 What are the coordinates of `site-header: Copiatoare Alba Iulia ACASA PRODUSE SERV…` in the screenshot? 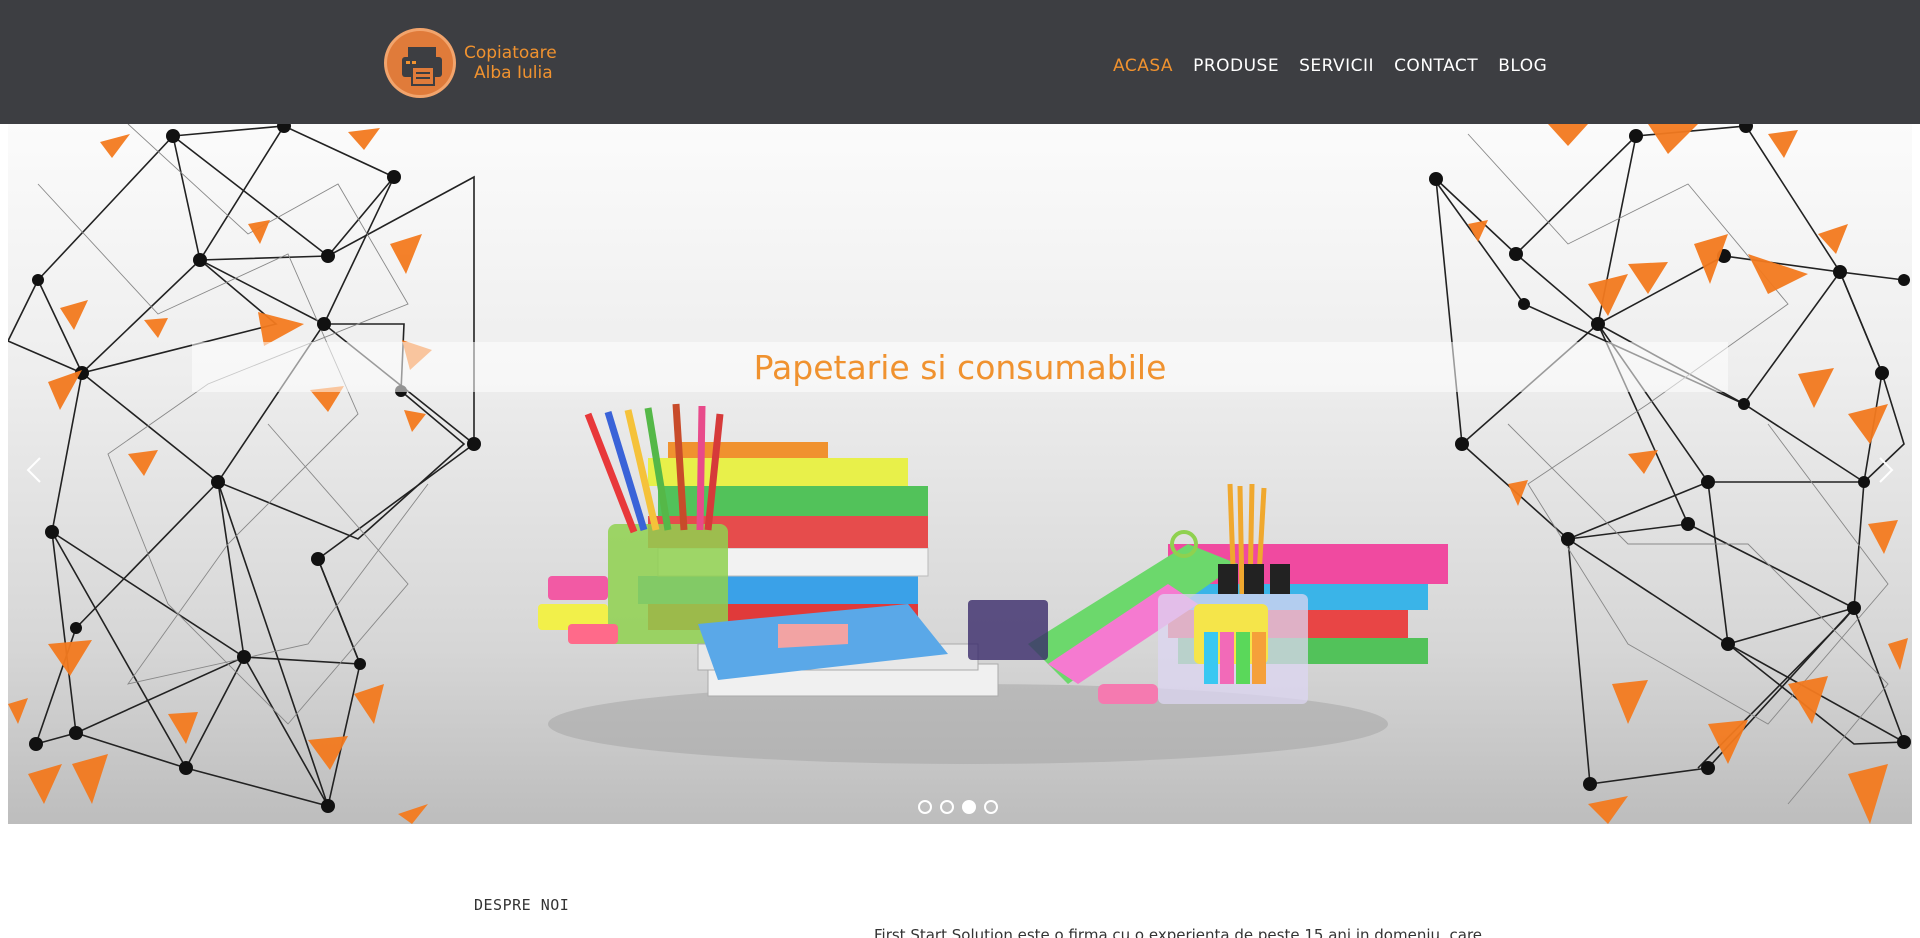 It's located at (960, 62).